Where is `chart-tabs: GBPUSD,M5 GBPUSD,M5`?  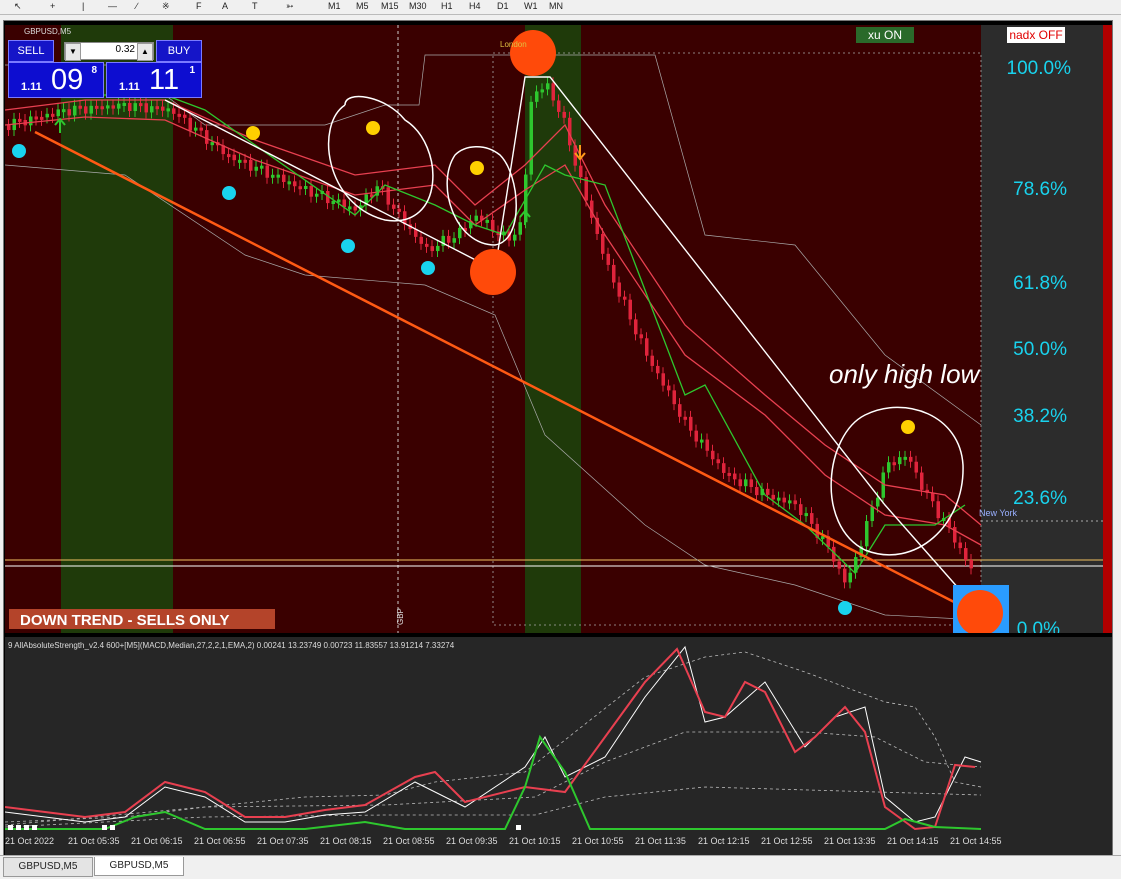
chart-tabs: GBPUSD,M5 GBPUSD,M5 is located at coordinates (560, 867).